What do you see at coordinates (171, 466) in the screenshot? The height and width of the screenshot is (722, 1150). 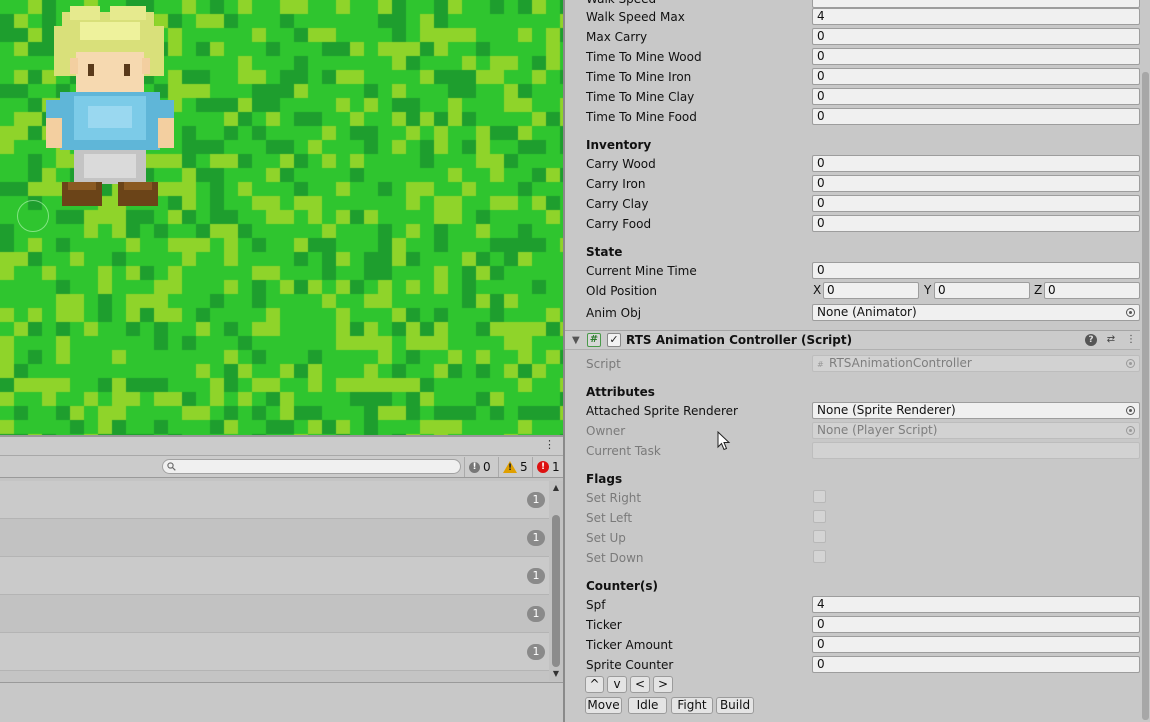 I see `search-icon` at bounding box center [171, 466].